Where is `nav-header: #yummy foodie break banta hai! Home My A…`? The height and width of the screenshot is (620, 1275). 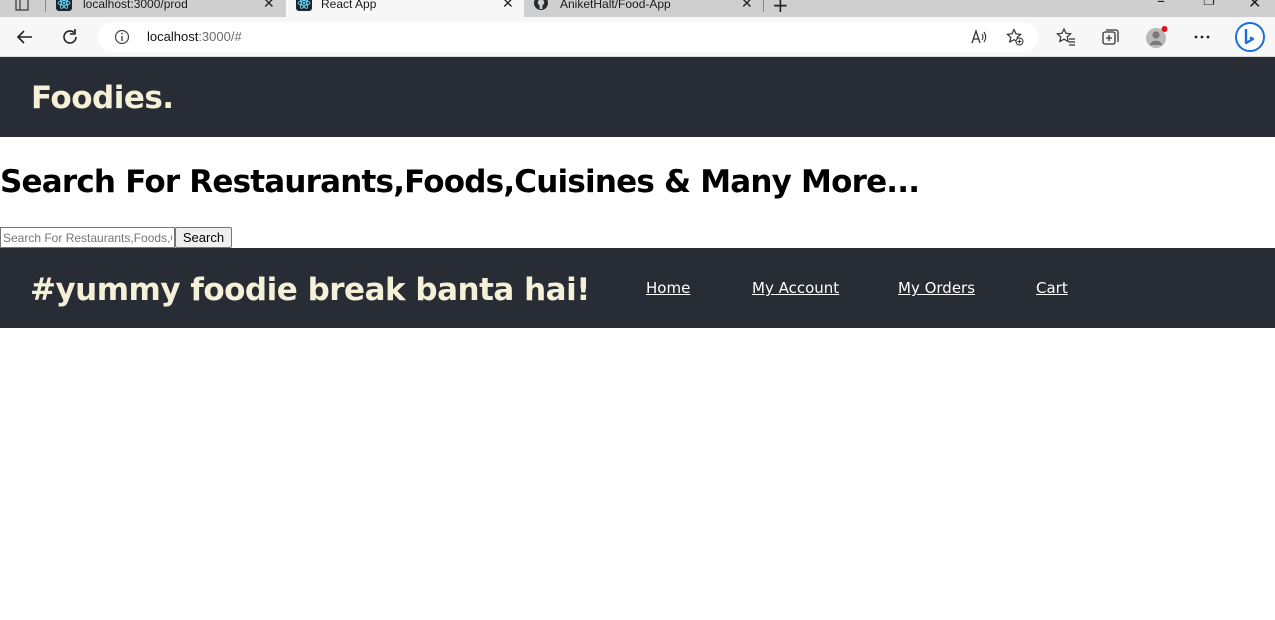
nav-header: #yummy foodie break banta hai! Home My A… is located at coordinates (637, 288).